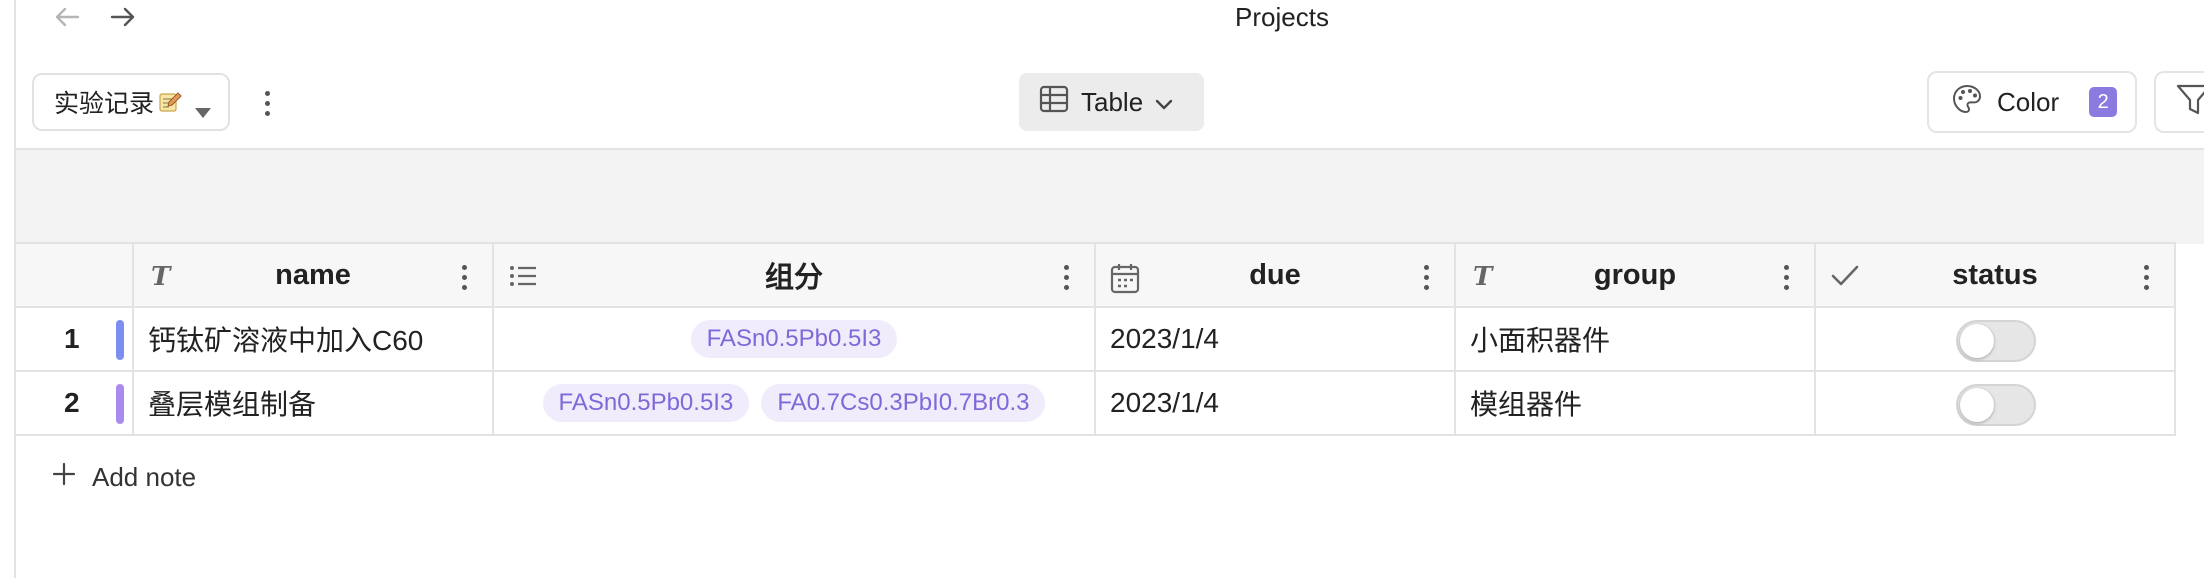  What do you see at coordinates (75, 275) in the screenshot?
I see `row-index-header` at bounding box center [75, 275].